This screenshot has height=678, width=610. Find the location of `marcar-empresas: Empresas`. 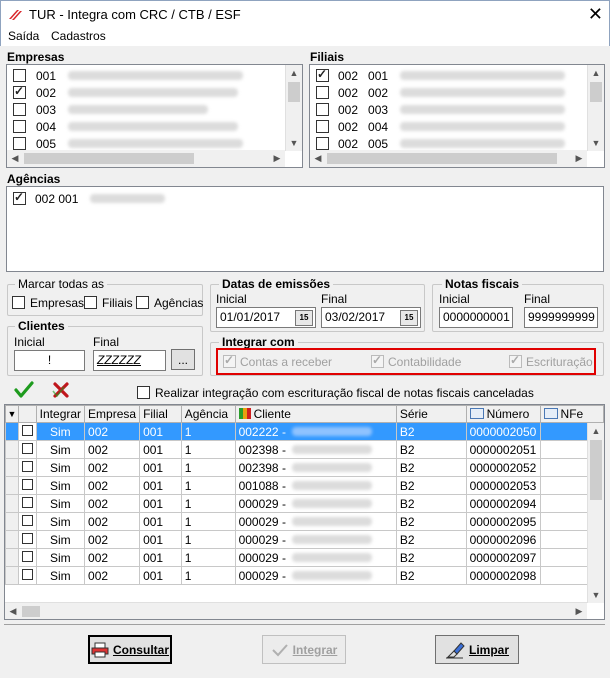

marcar-empresas: Empresas is located at coordinates (48, 302).